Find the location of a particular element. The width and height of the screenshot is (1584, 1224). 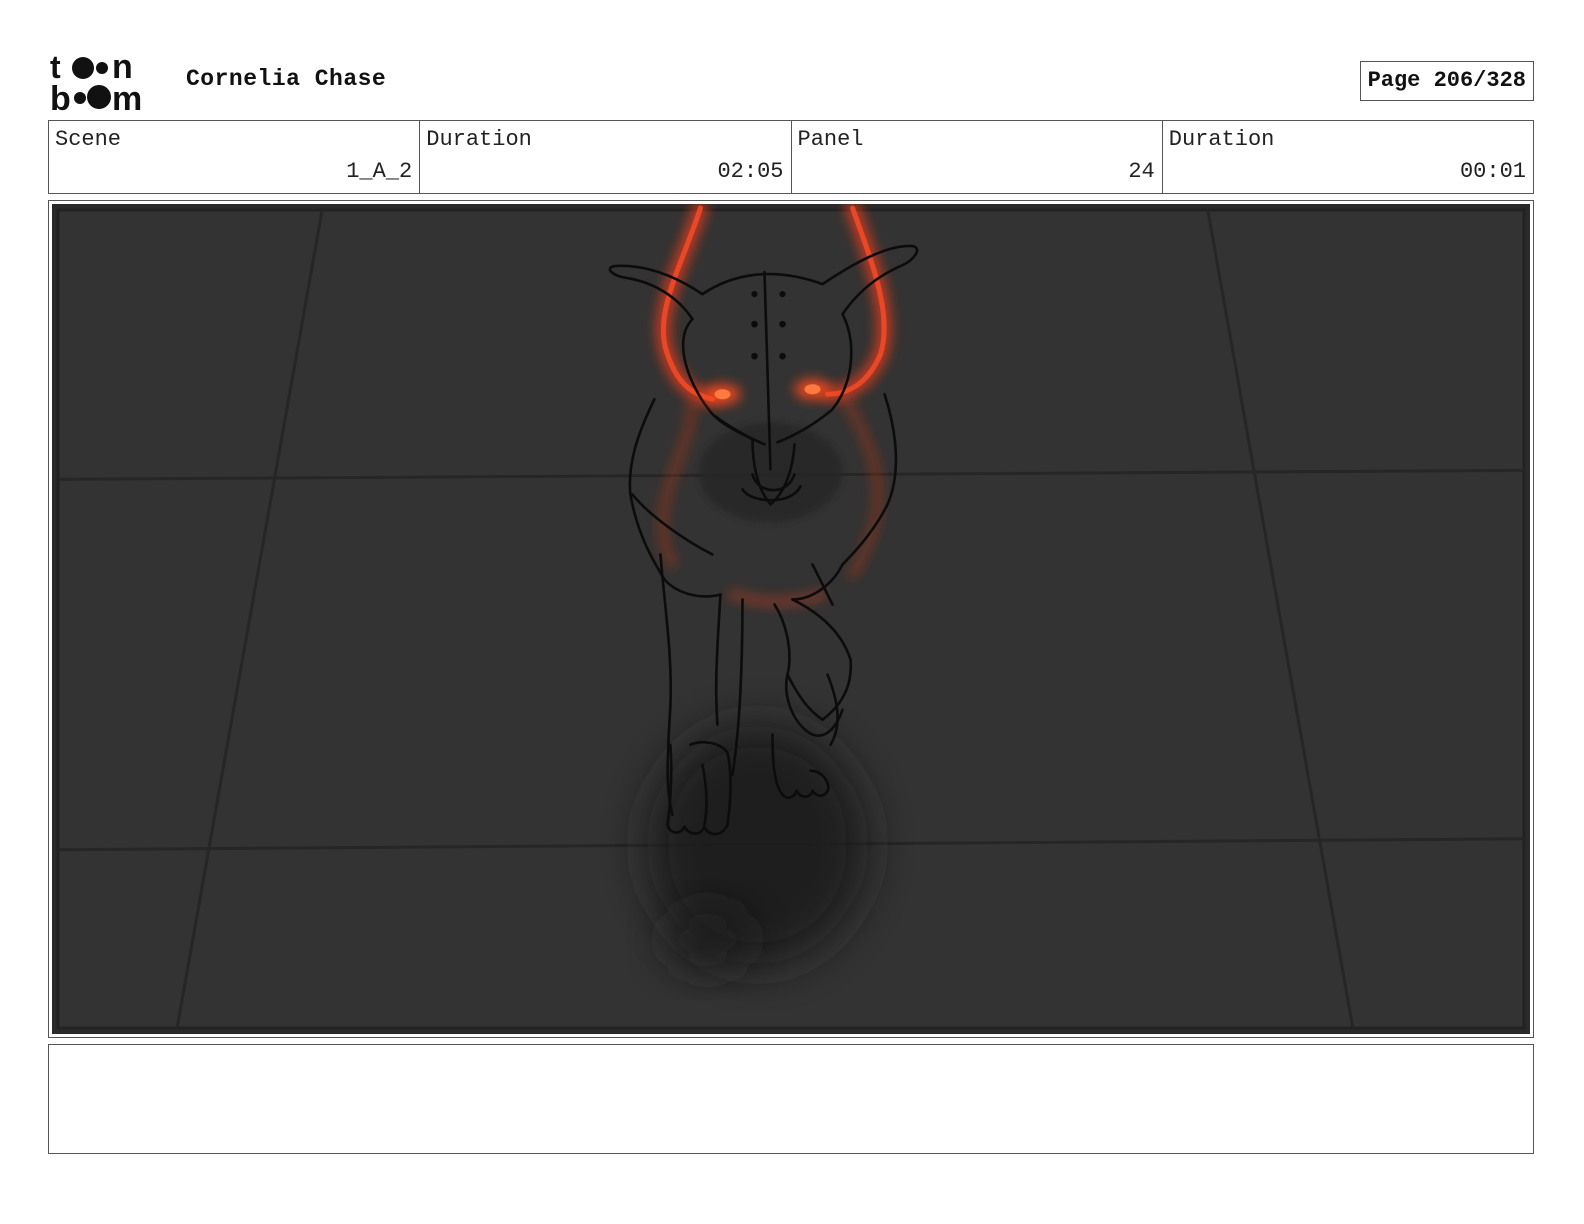

toon-boom-logo: t n b m is located at coordinates (108, 83).